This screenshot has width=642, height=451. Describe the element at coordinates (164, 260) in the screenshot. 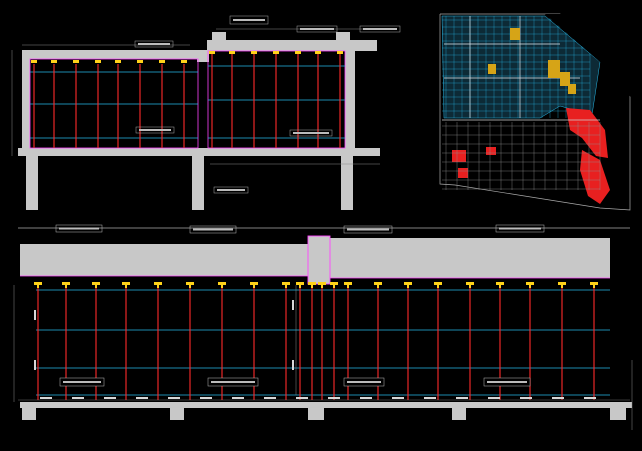

I see `bottom-slab-left` at that location.